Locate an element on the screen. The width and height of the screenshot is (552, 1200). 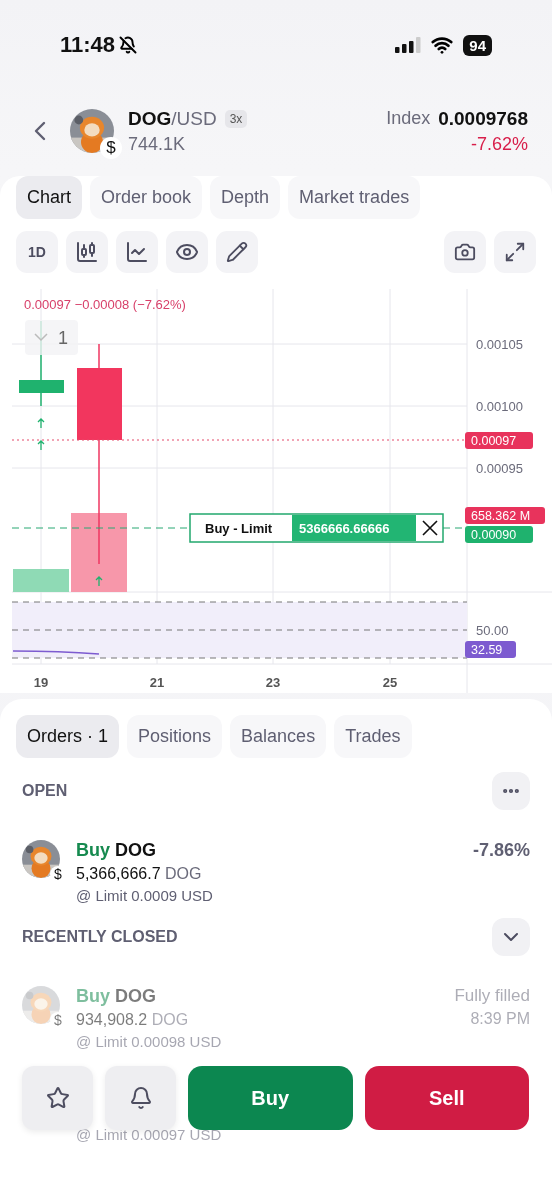
index-label: Index is located at coordinates (408, 118).